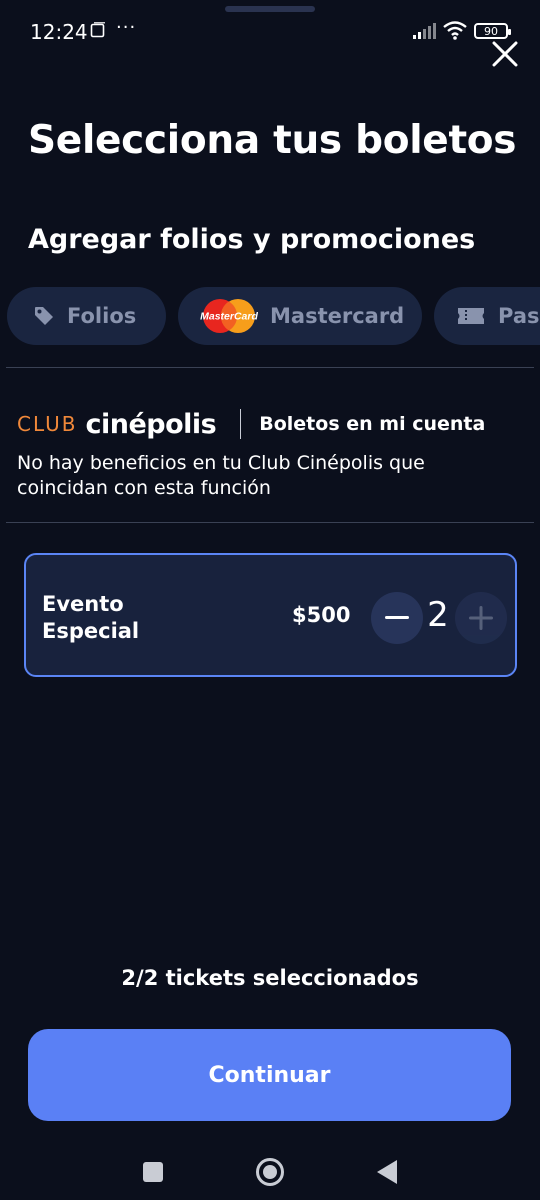 The image size is (540, 1200). Describe the element at coordinates (270, 978) in the screenshot. I see `tickets-selected-count: 2/2 tickets seleccionados` at that location.